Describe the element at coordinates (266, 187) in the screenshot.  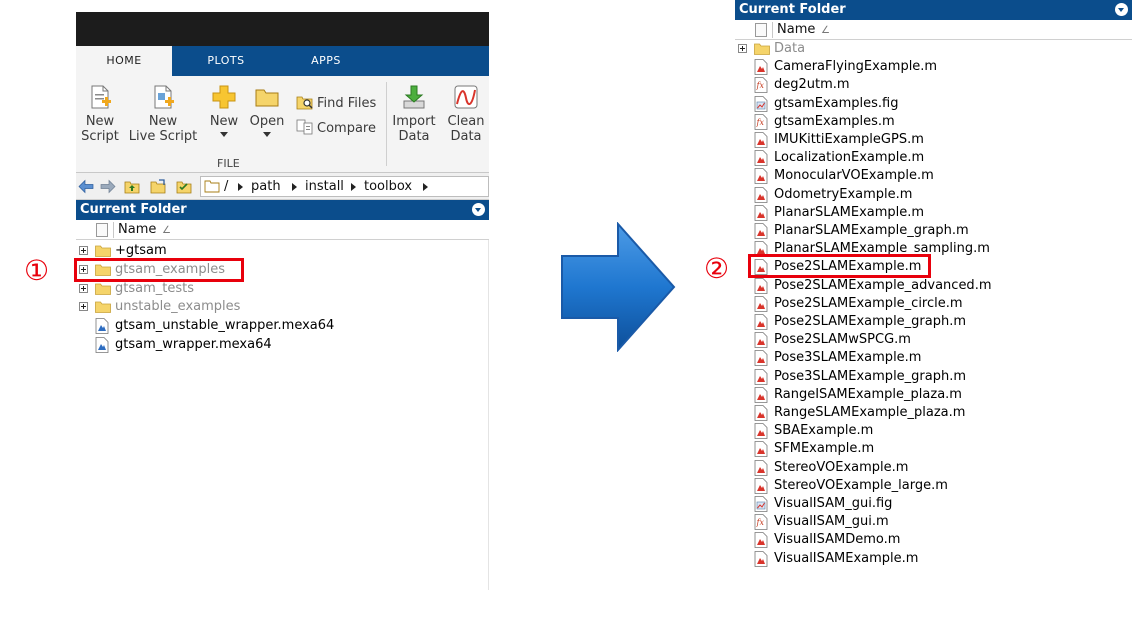
I see `breadcrumb-path: path` at that location.